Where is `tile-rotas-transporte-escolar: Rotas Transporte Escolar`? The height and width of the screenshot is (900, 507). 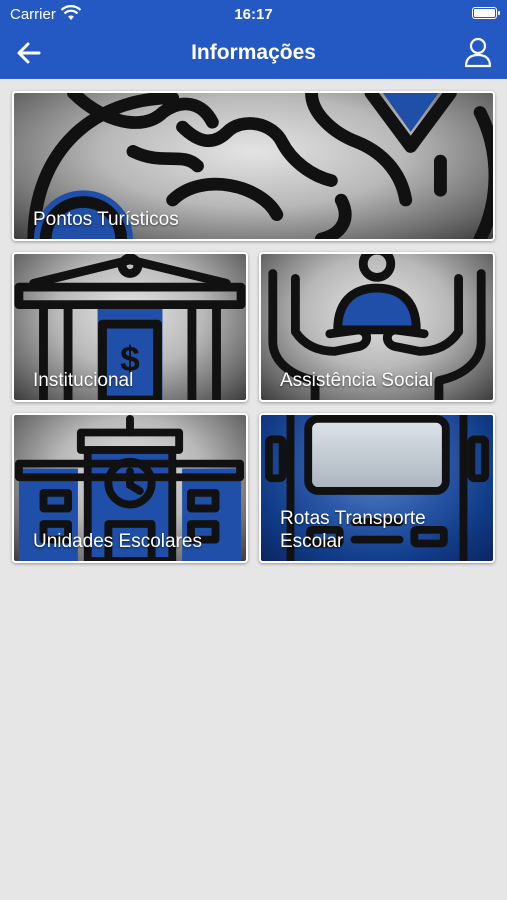 tile-rotas-transporte-escolar: Rotas Transporte Escolar is located at coordinates (377, 488).